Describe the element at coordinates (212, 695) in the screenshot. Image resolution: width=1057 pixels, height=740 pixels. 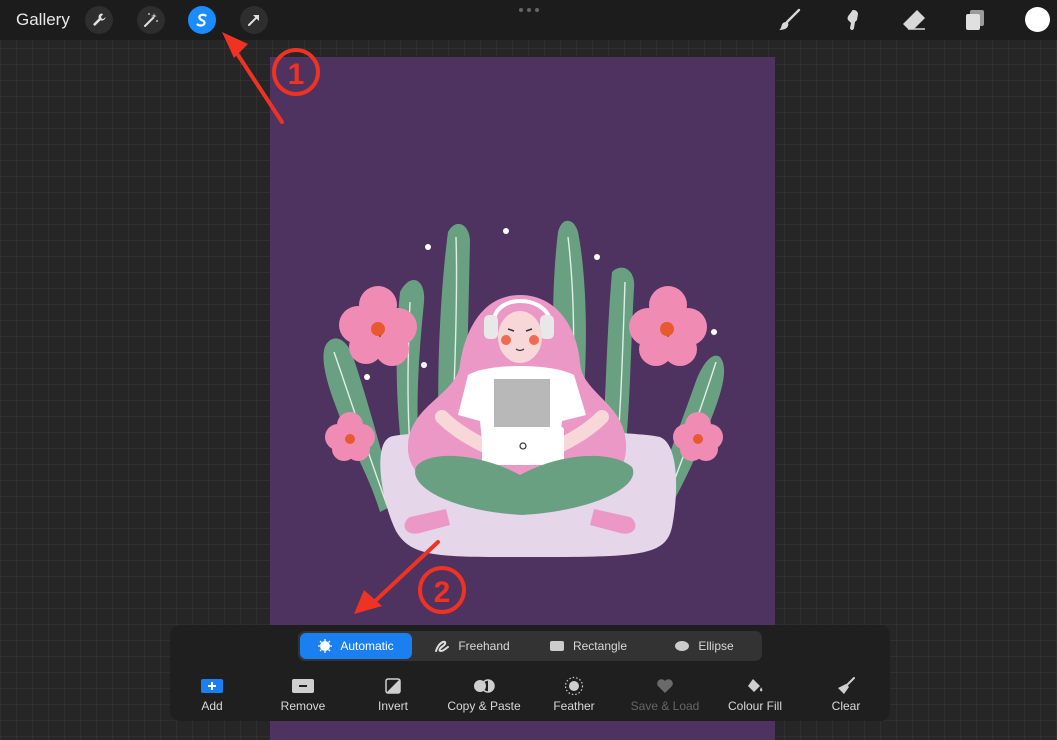
I see `add-button: Add` at that location.